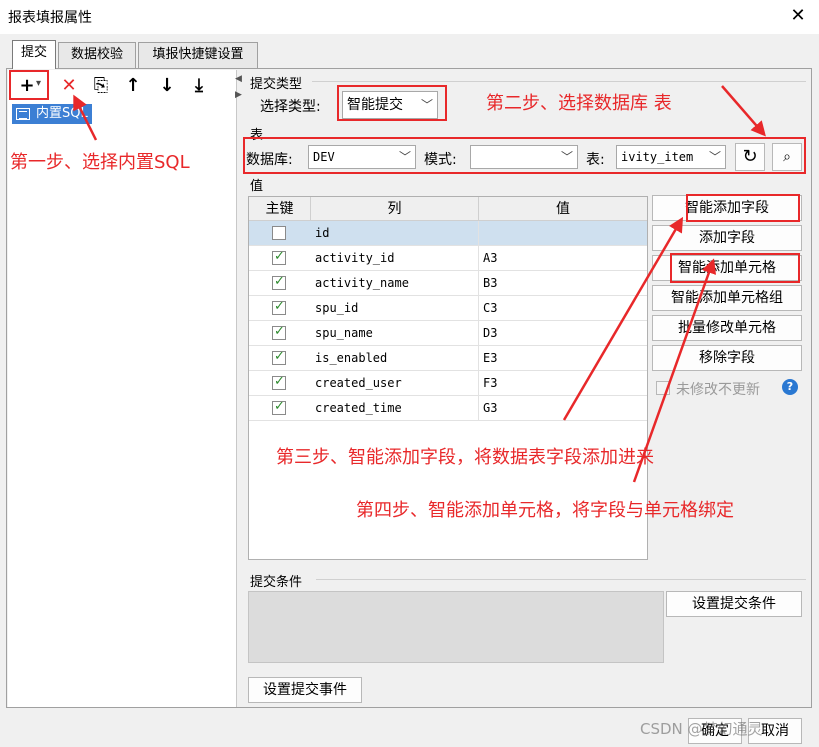 The width and height of the screenshot is (819, 747). What do you see at coordinates (743, 208) in the screenshot?
I see `step3-highlight` at bounding box center [743, 208].